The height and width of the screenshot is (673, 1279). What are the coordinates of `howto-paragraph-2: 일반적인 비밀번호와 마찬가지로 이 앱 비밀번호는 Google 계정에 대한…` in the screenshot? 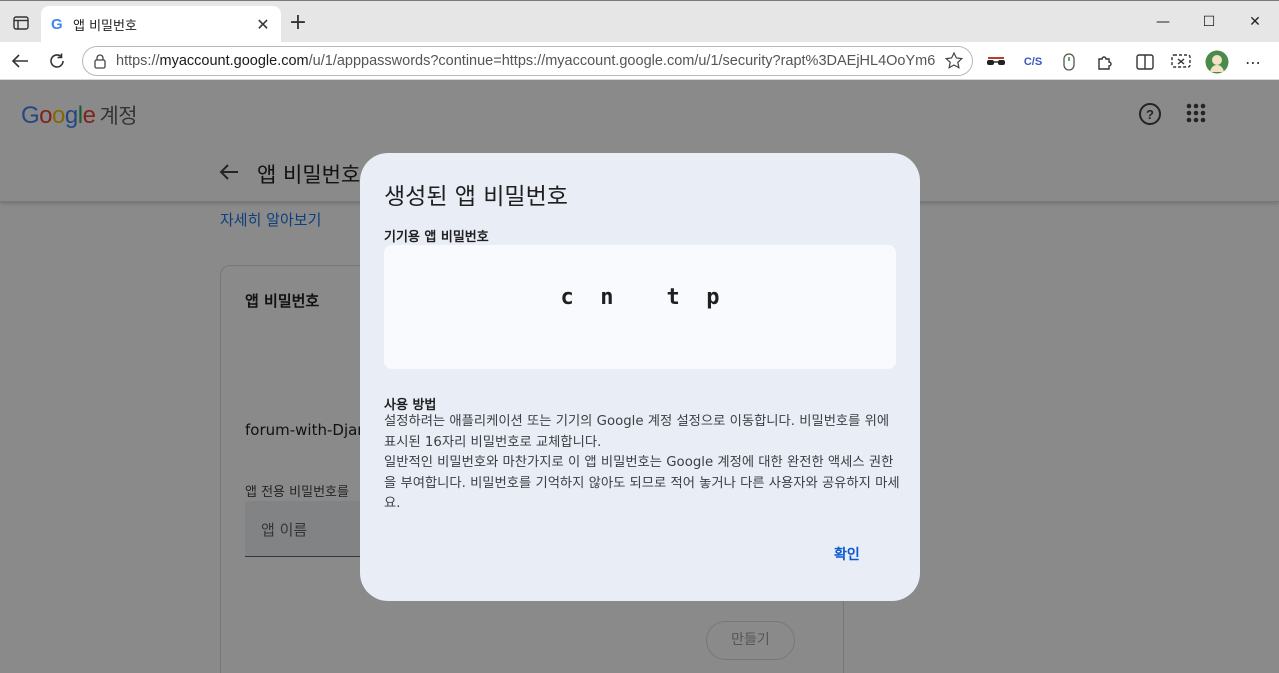 It's located at (642, 483).